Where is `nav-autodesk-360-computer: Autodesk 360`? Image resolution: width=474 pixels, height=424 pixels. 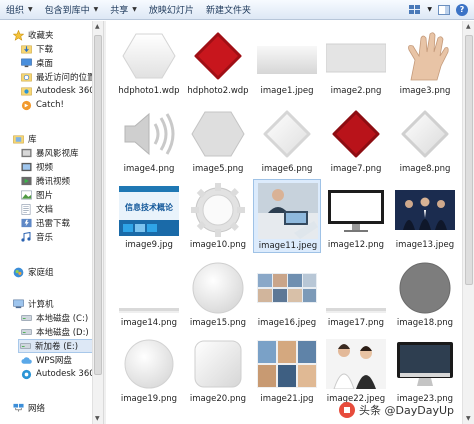 nav-autodesk-360-computer: Autodesk 360 is located at coordinates (61, 374).